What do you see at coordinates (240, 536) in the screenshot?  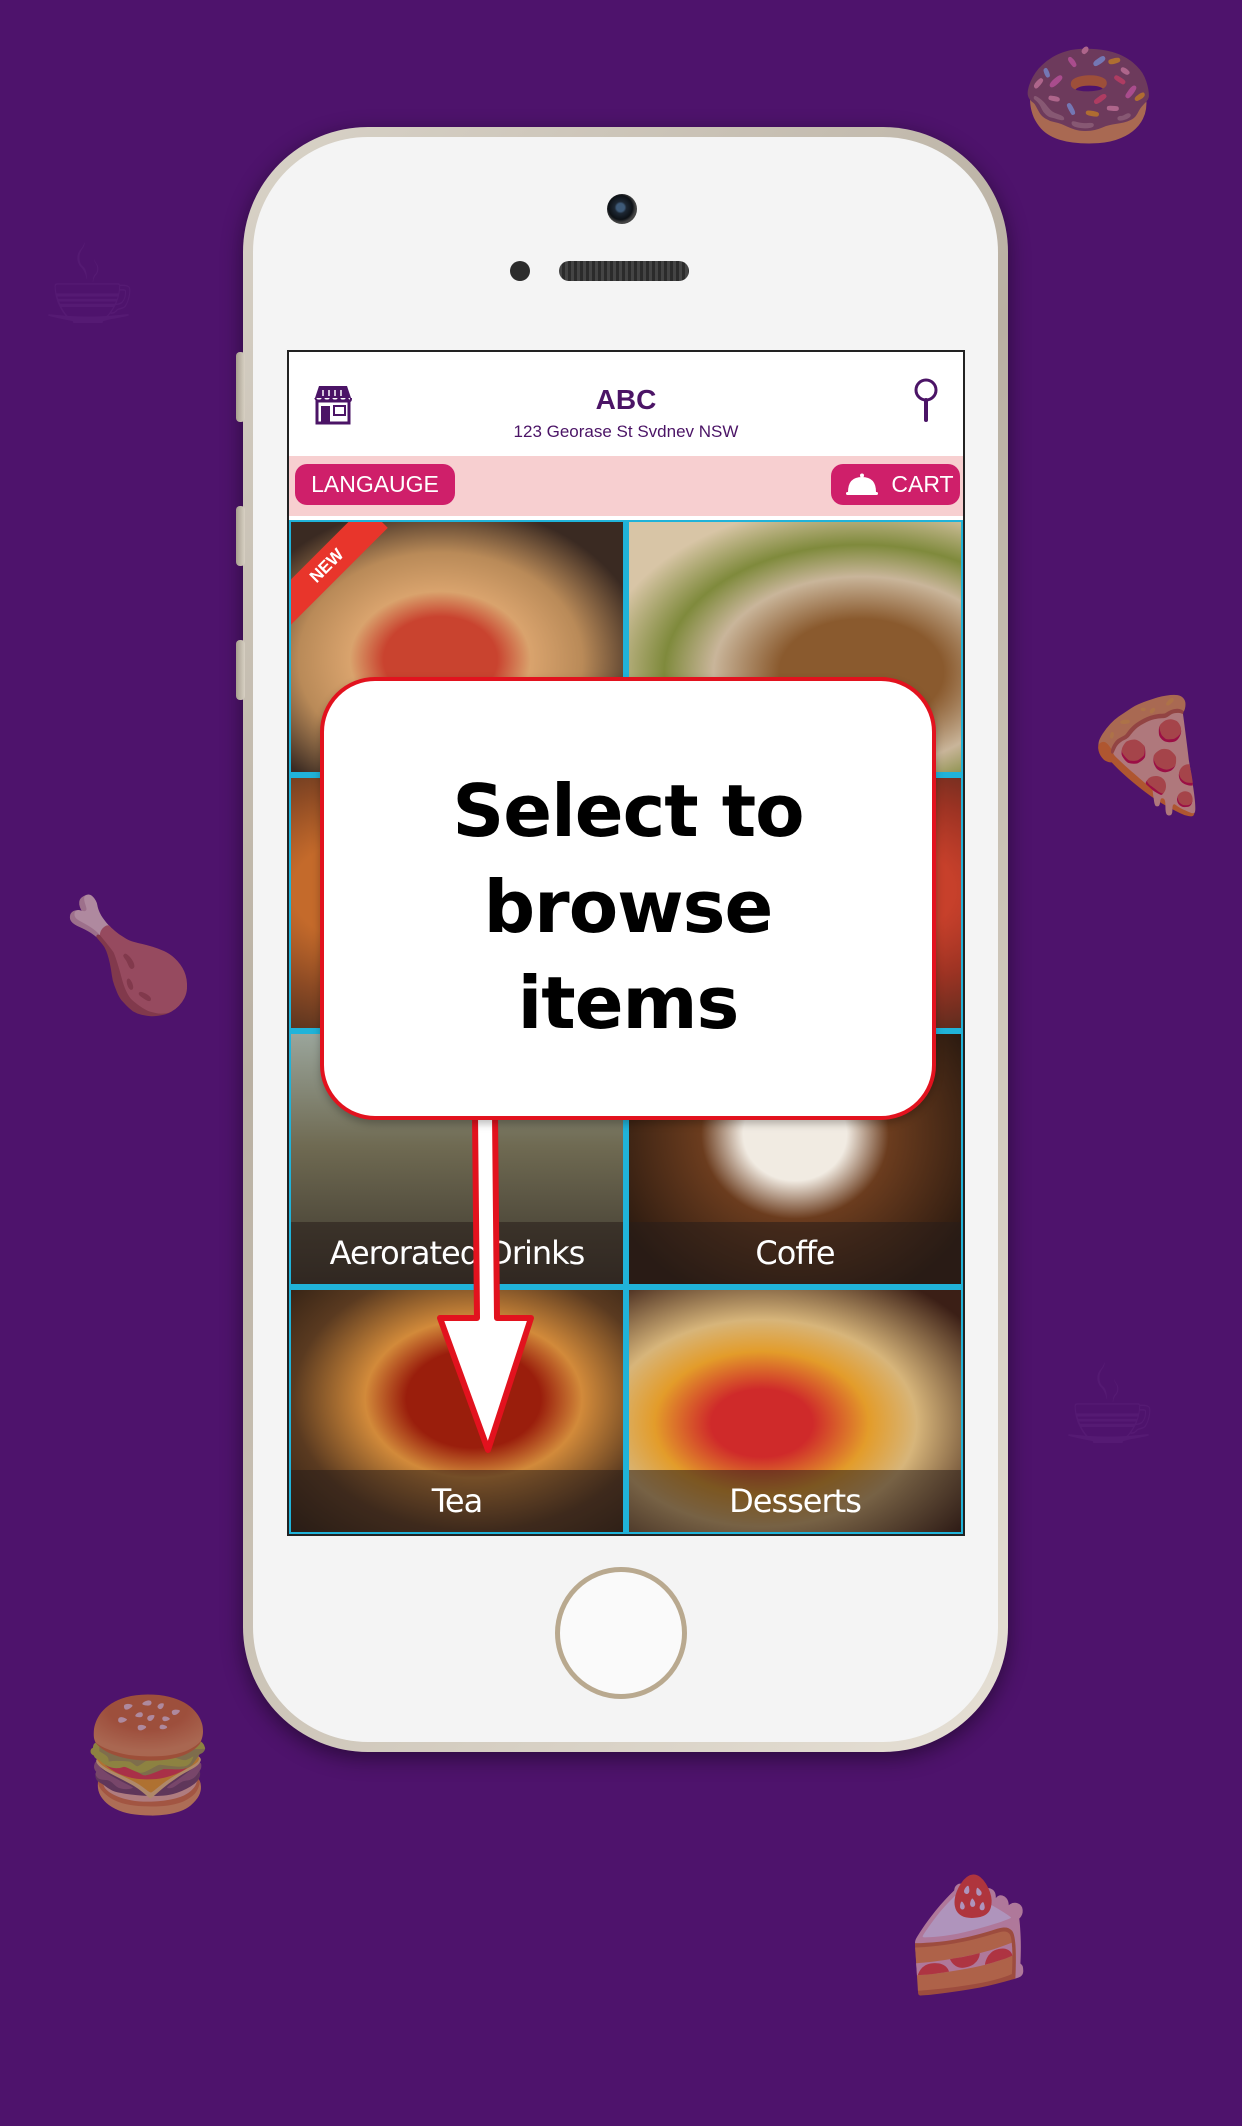 I see `volume-up-button` at bounding box center [240, 536].